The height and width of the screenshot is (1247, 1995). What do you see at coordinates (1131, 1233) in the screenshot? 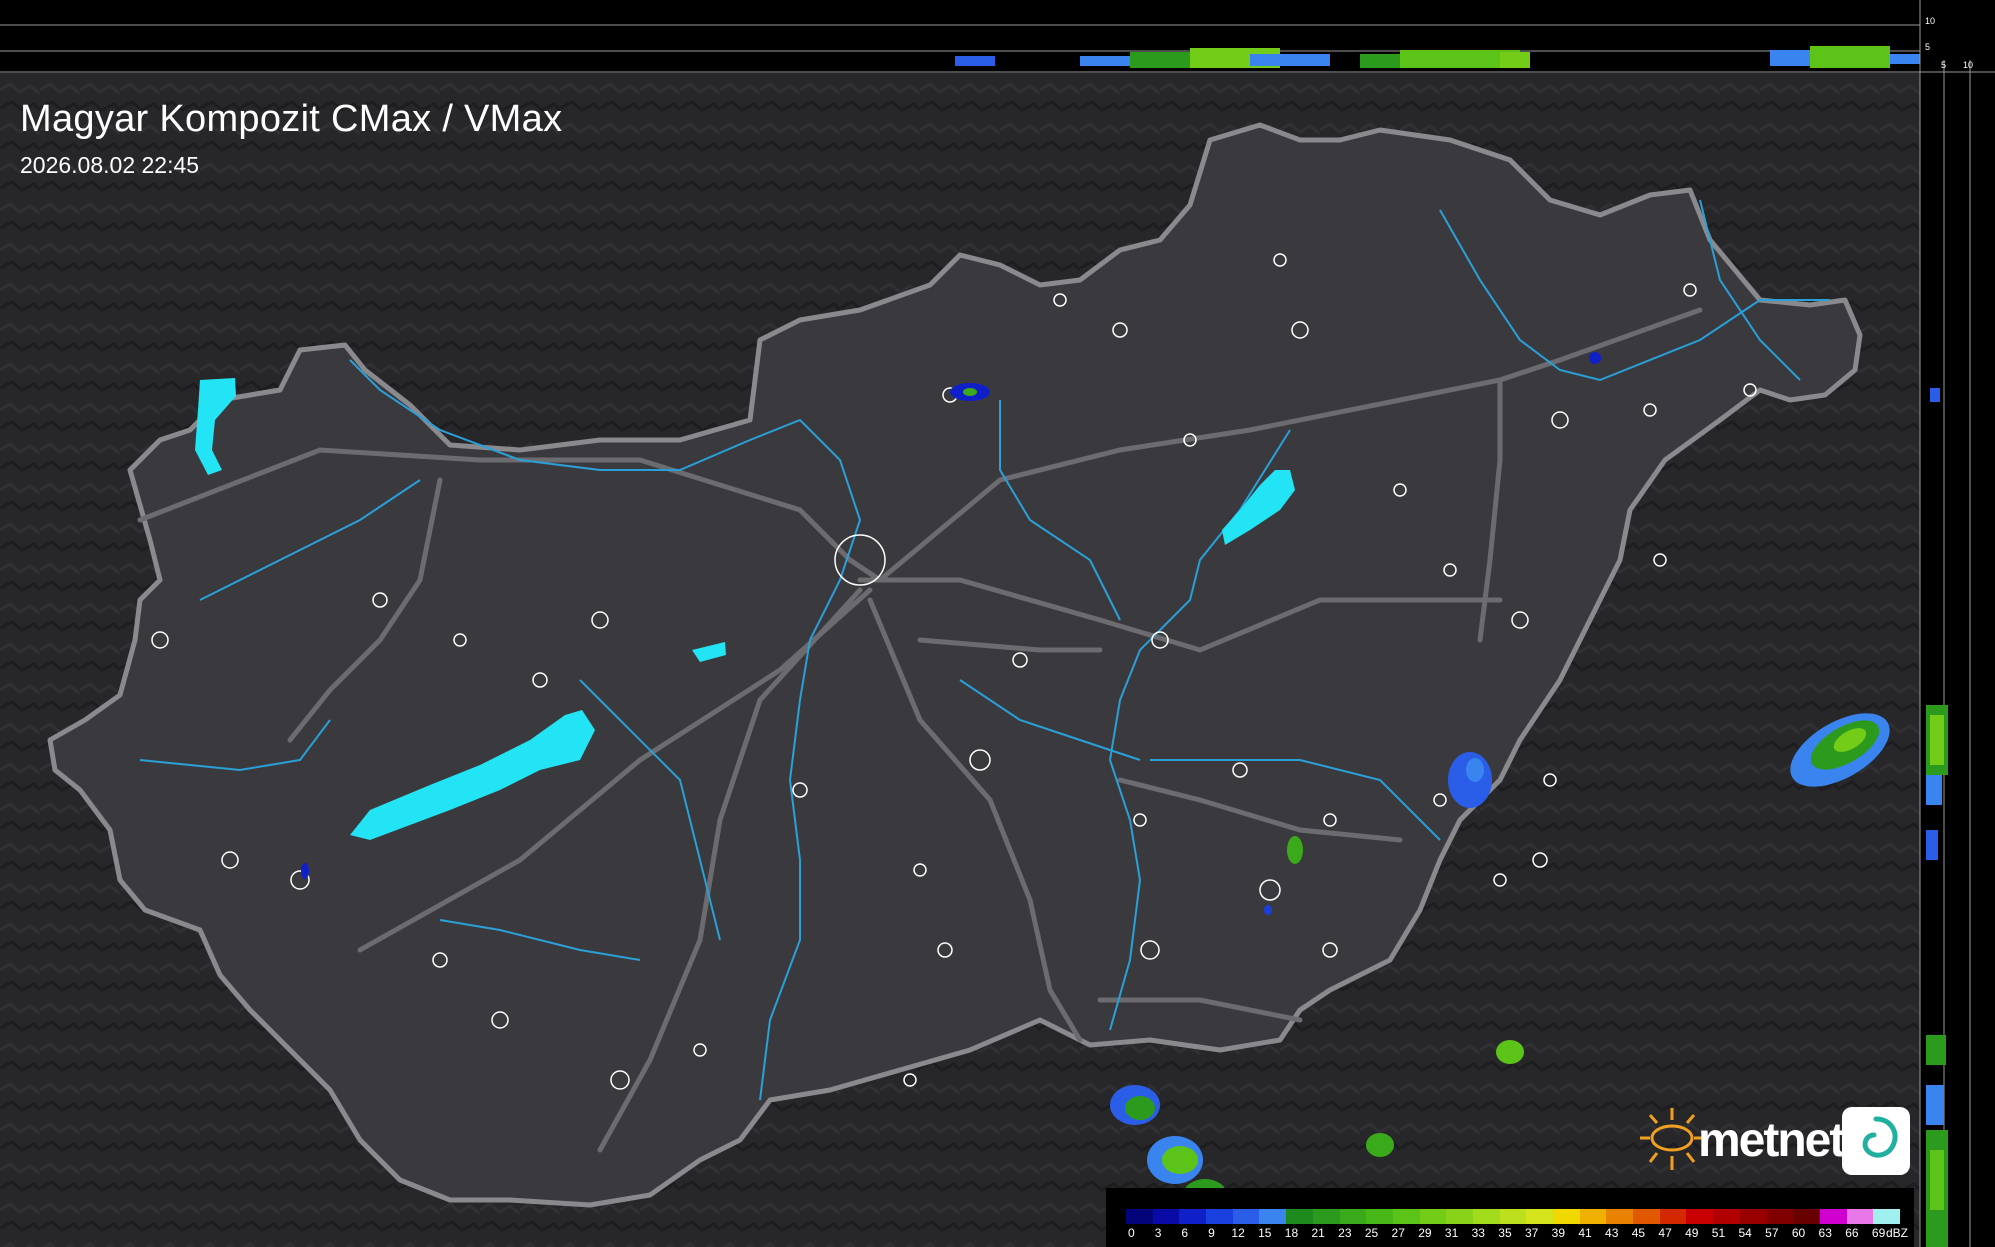
I see `legend-label: 0` at bounding box center [1131, 1233].